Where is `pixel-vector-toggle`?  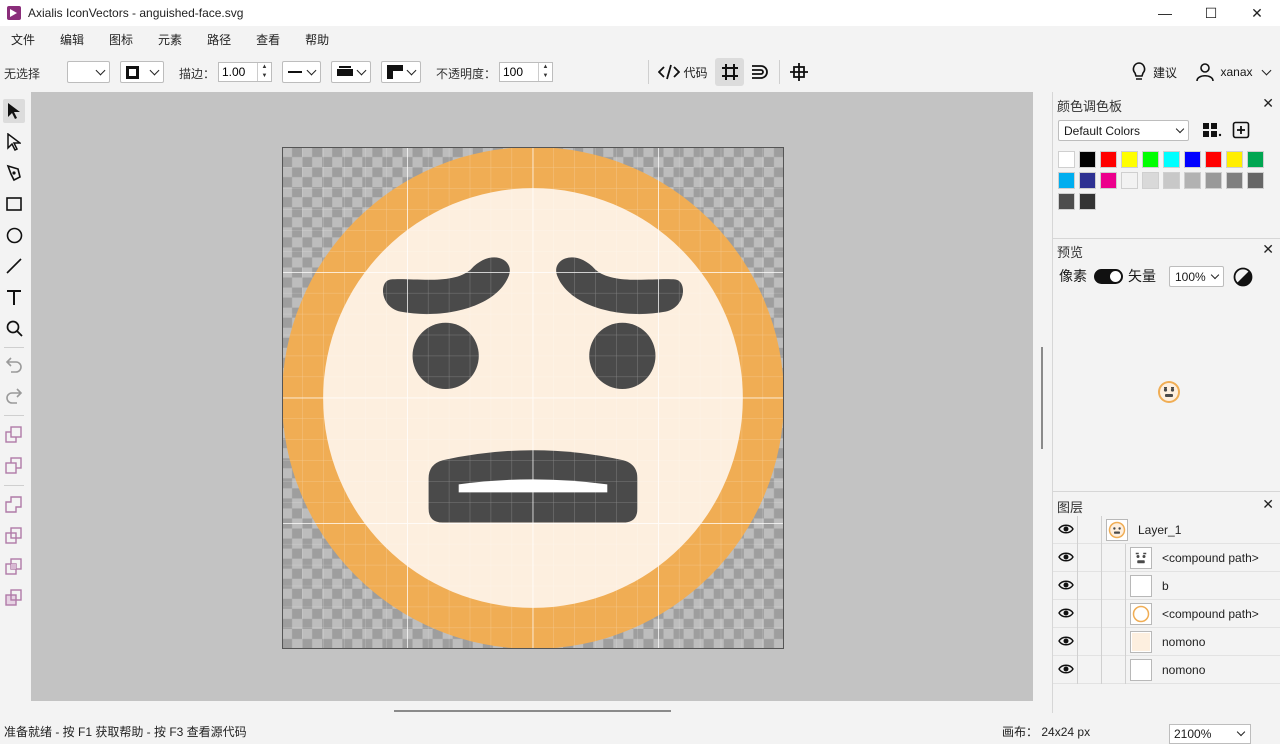
pixel-vector-toggle is located at coordinates (1108, 276).